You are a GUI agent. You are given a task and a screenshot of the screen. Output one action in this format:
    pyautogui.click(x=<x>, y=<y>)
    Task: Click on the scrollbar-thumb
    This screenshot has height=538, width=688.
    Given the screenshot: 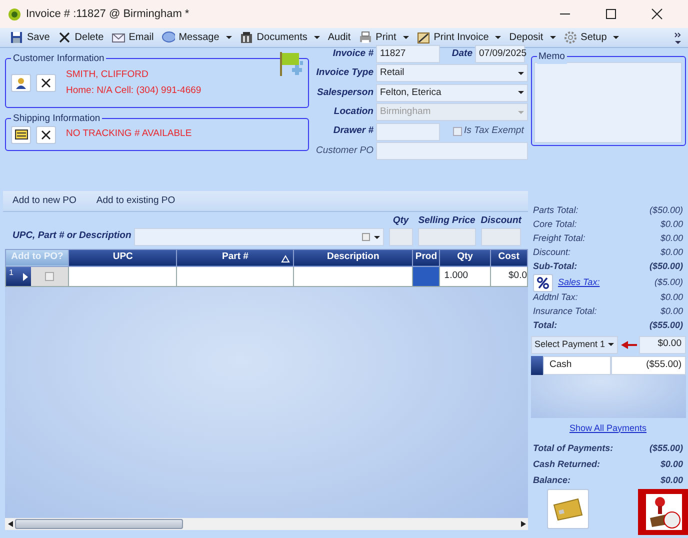 What is the action you would take?
    pyautogui.click(x=99, y=524)
    